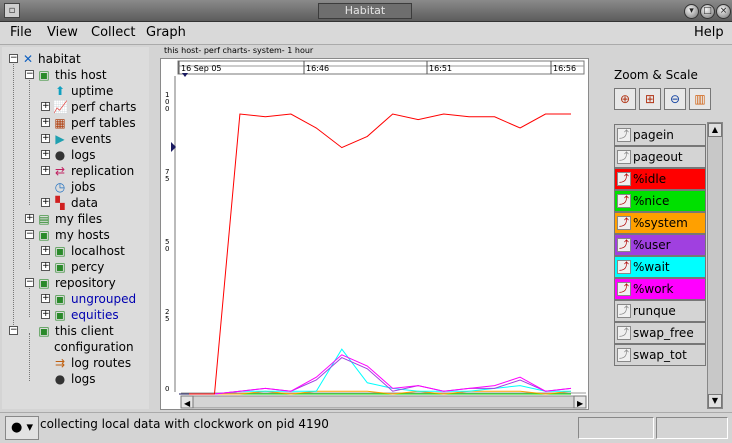 The width and height of the screenshot is (732, 443). I want to click on close-button: ×, so click(723, 11).